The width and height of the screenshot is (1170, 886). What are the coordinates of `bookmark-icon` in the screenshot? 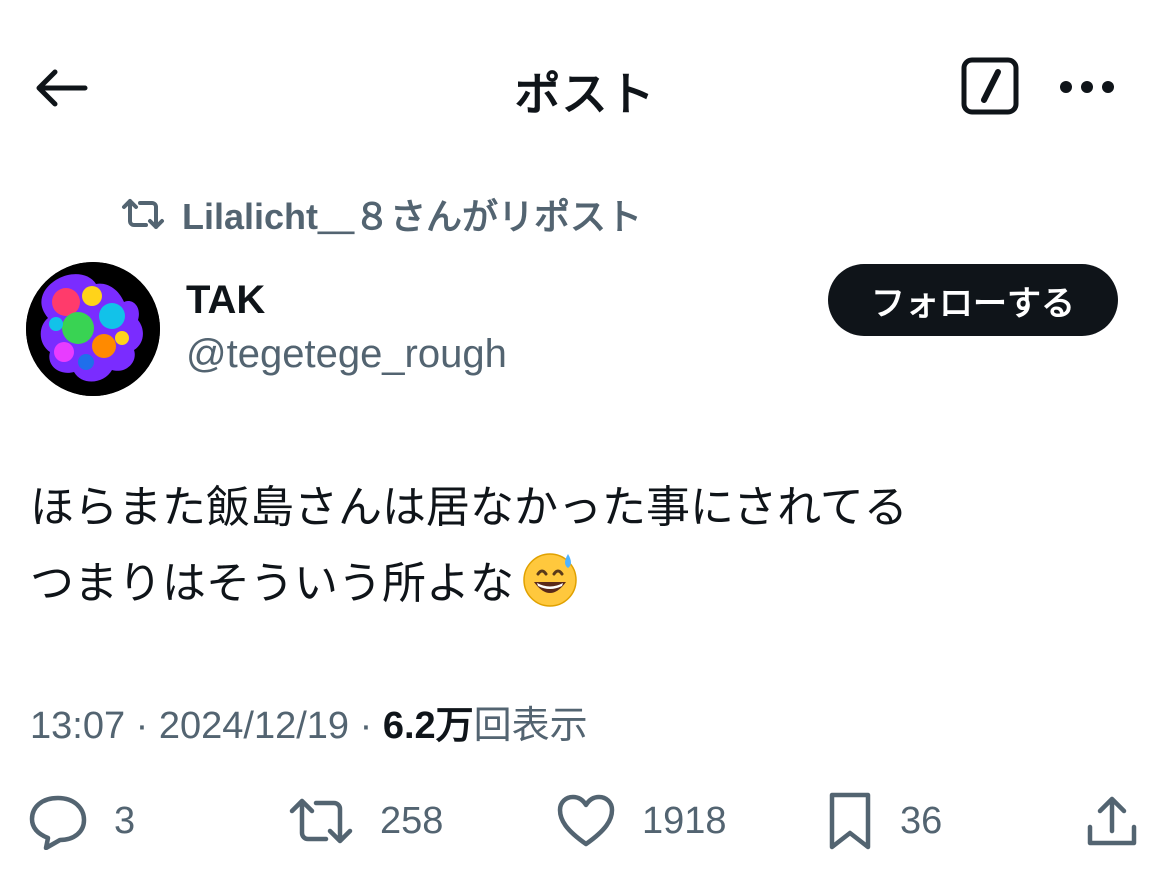 It's located at (850, 821).